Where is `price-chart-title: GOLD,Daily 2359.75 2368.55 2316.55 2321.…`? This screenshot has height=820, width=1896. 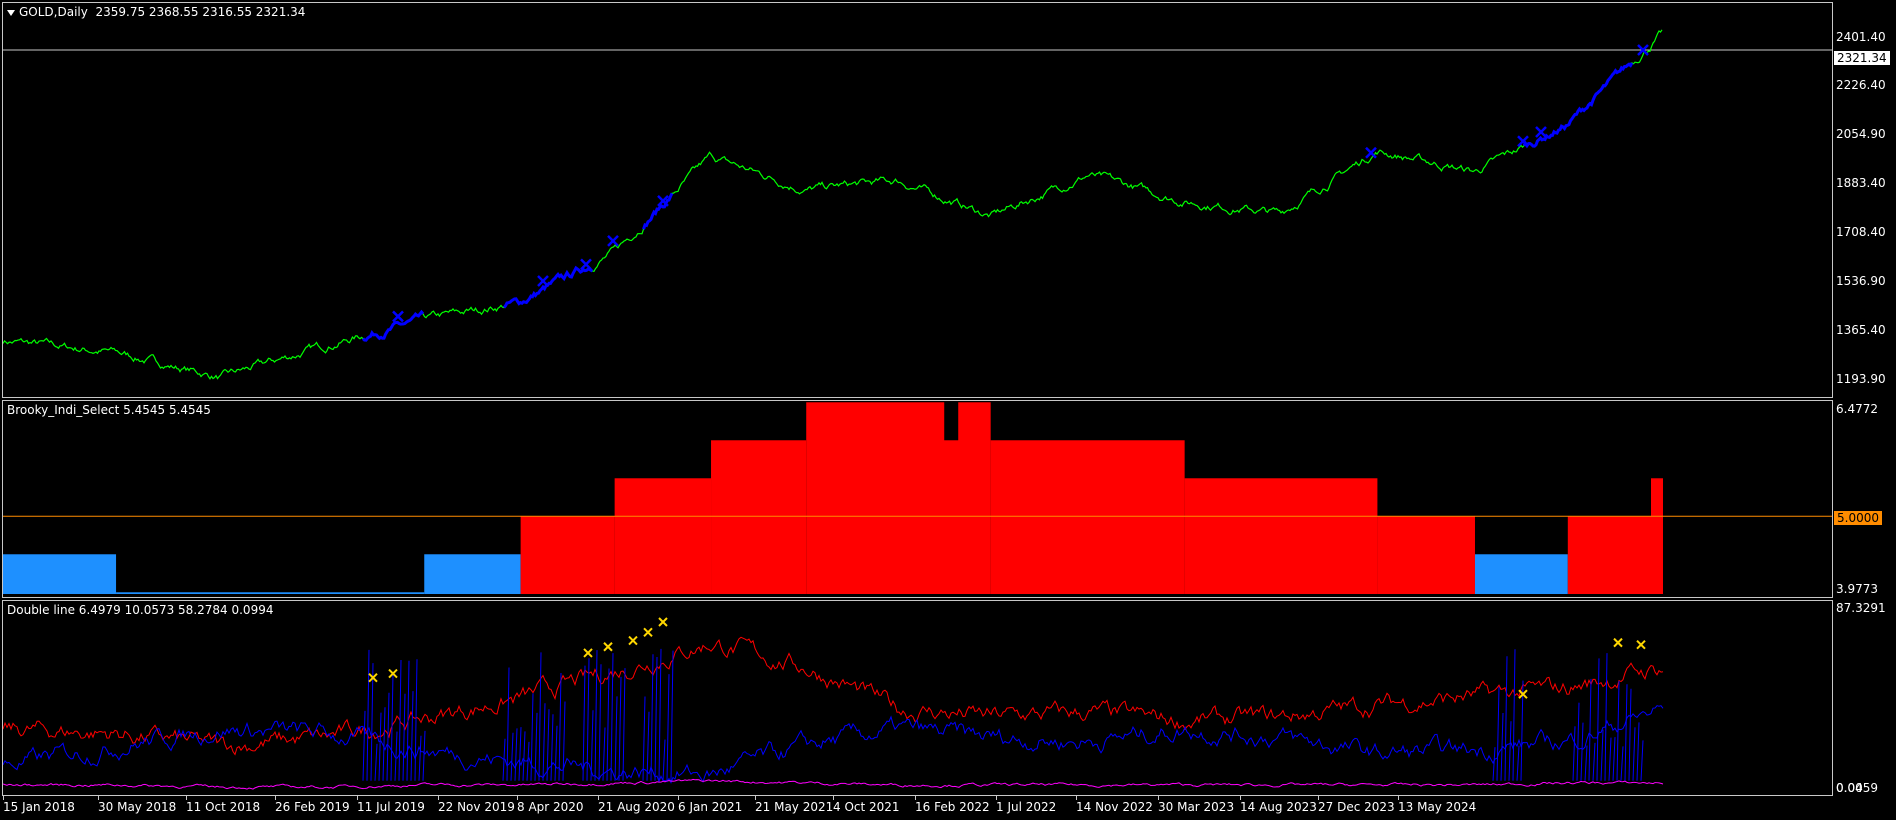 price-chart-title: GOLD,Daily 2359.75 2368.55 2316.55 2321.… is located at coordinates (156, 12).